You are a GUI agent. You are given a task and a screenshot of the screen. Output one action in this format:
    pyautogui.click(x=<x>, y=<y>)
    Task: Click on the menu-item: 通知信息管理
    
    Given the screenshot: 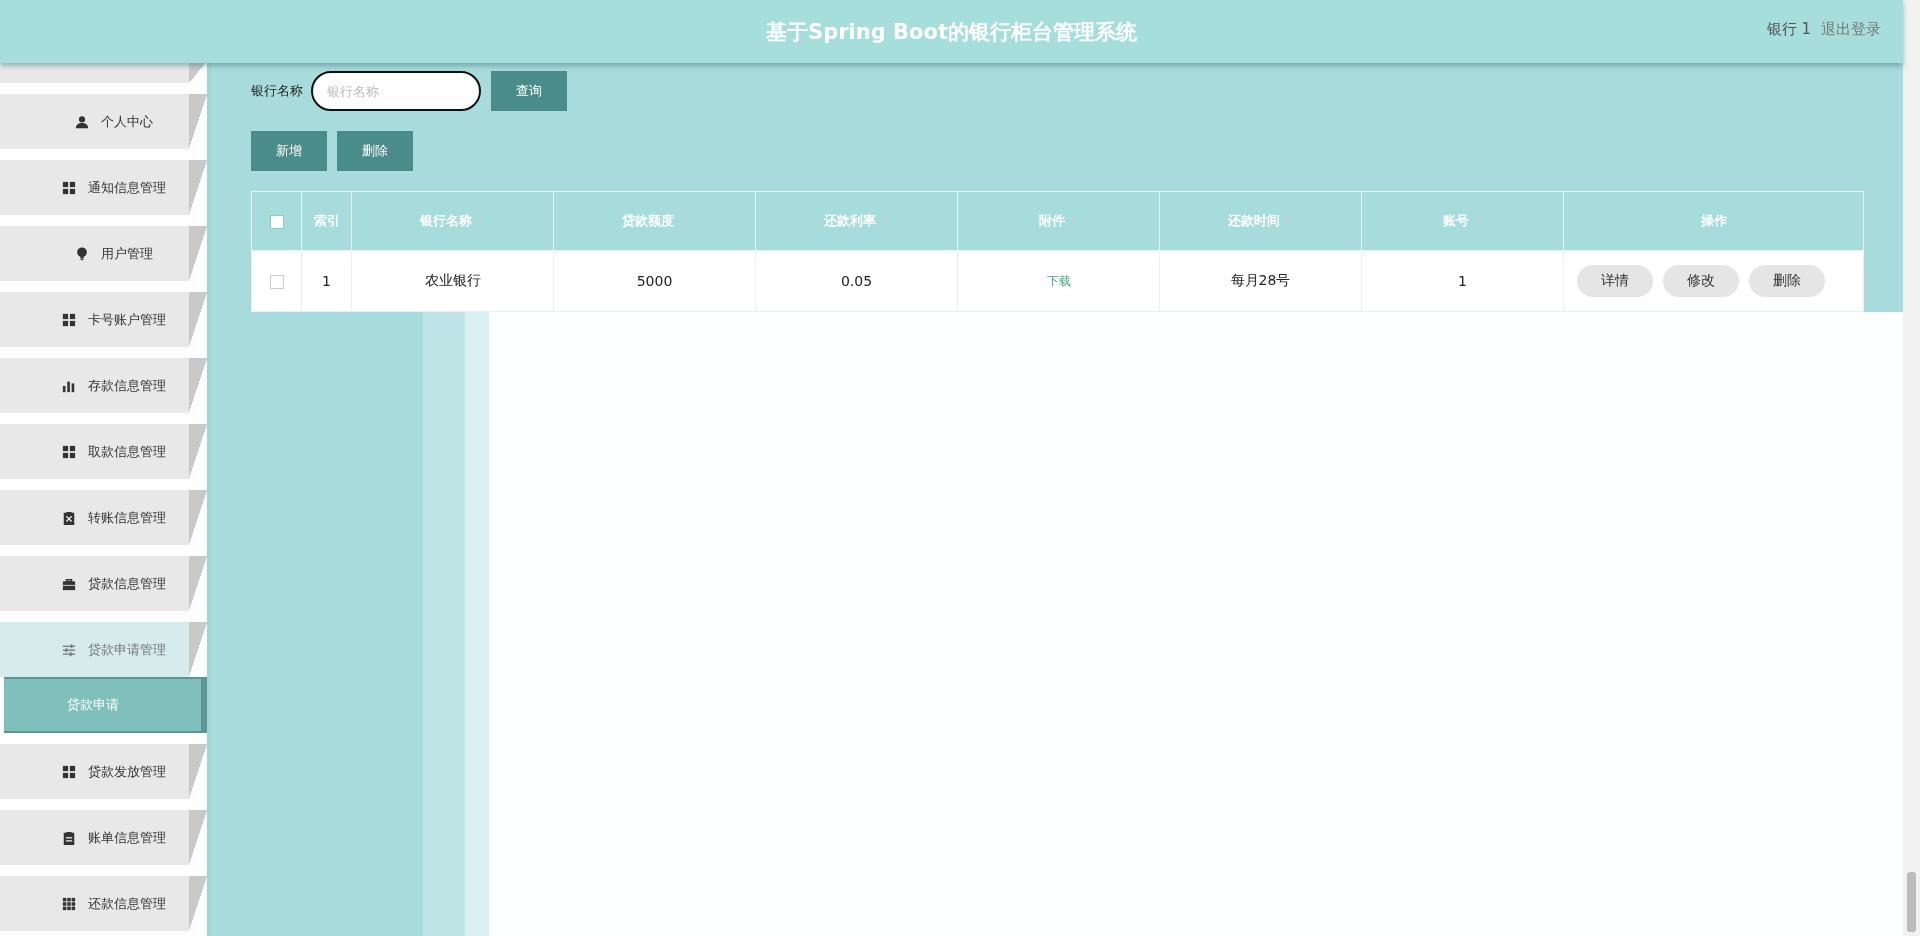 What is the action you would take?
    pyautogui.click(x=103, y=187)
    